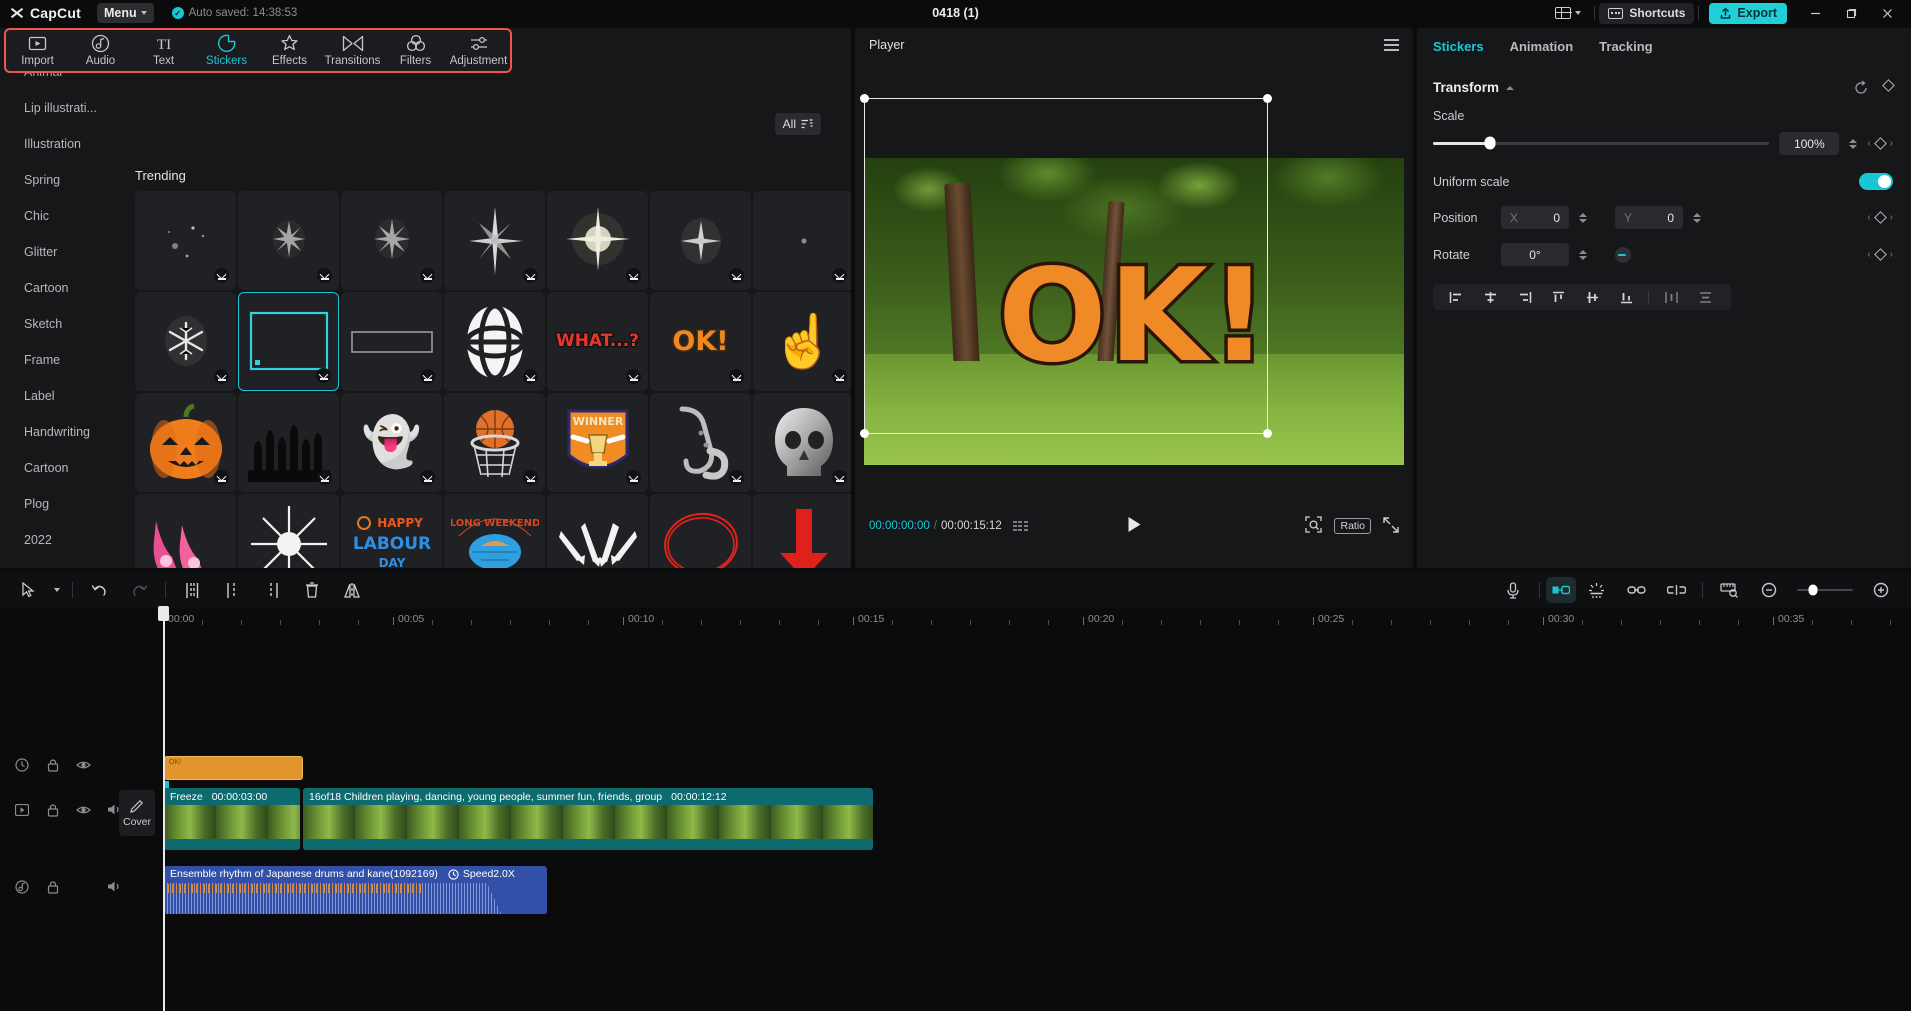  I want to click on export-button: Export, so click(1748, 13).